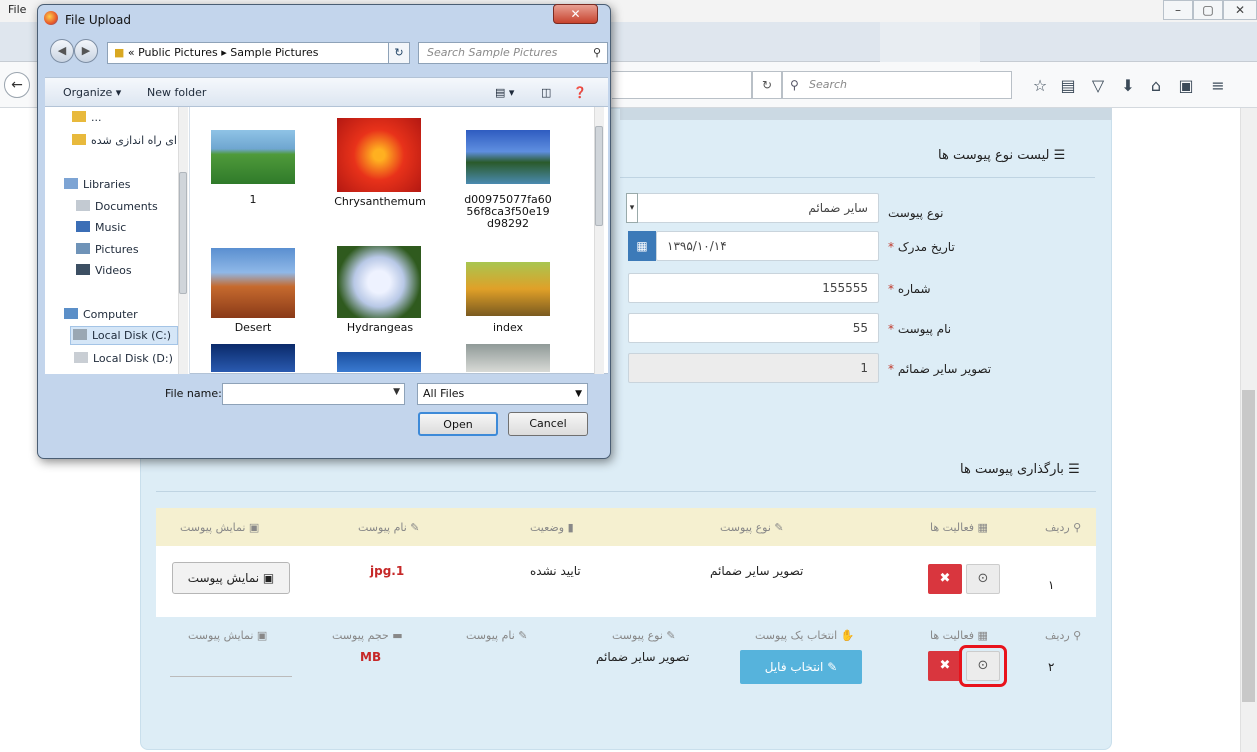 The height and width of the screenshot is (752, 1257). I want to click on computer-icon, so click(71, 313).